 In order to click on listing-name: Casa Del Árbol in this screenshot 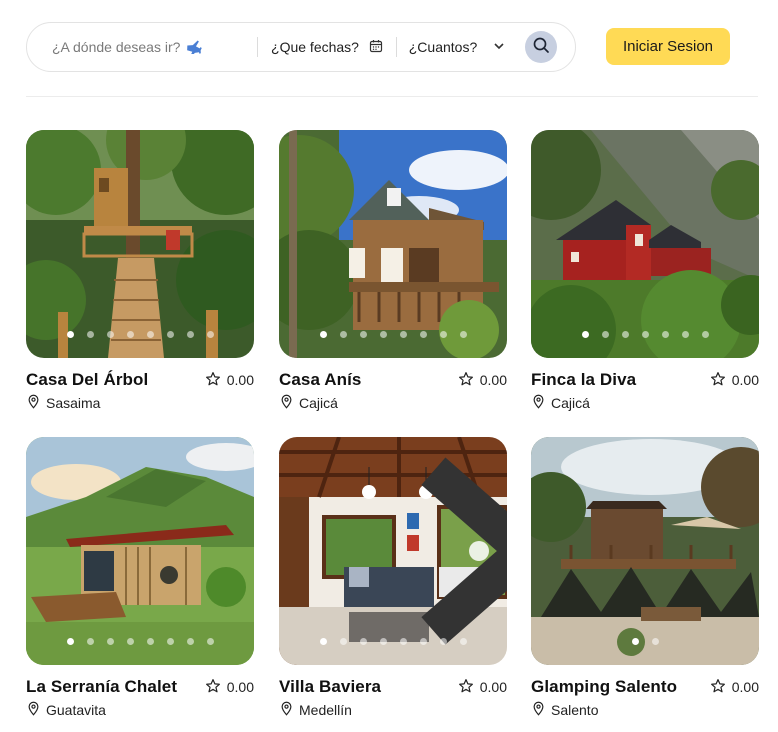, I will do `click(87, 380)`.